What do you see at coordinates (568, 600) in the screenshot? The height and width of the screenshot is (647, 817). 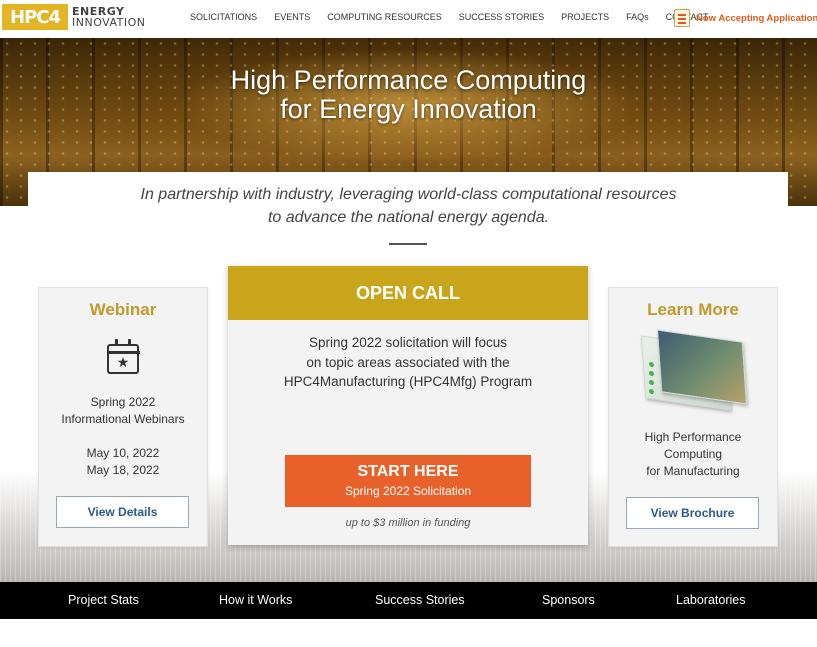 I see `footer-sponsors: Sponsors` at bounding box center [568, 600].